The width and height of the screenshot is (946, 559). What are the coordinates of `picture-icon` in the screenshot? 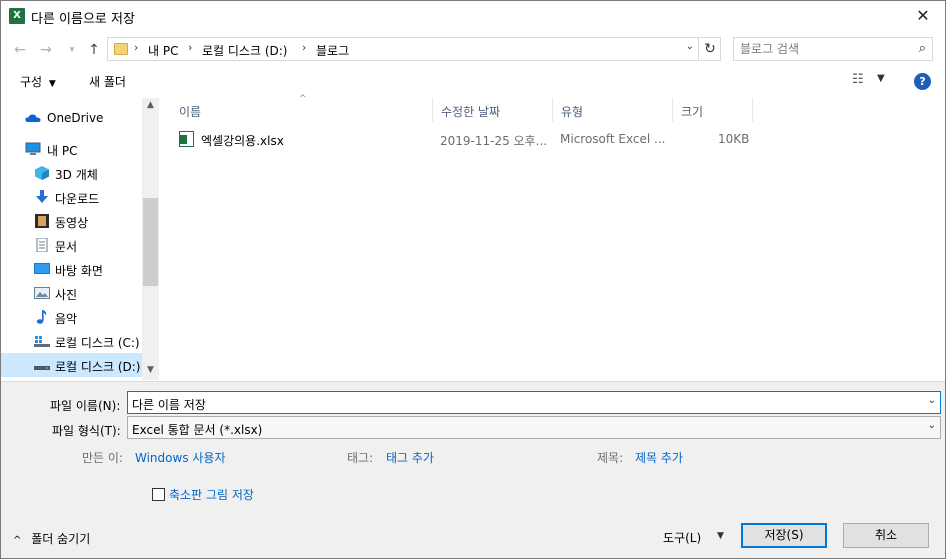 It's located at (42, 293).